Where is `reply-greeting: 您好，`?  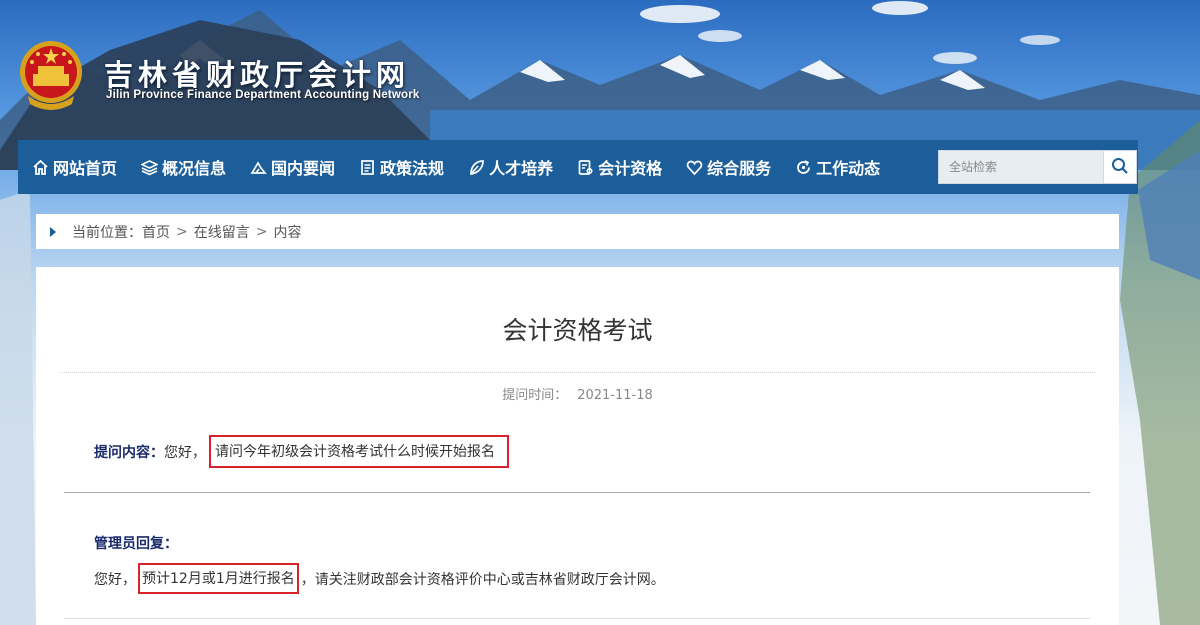 reply-greeting: 您好， is located at coordinates (115, 579).